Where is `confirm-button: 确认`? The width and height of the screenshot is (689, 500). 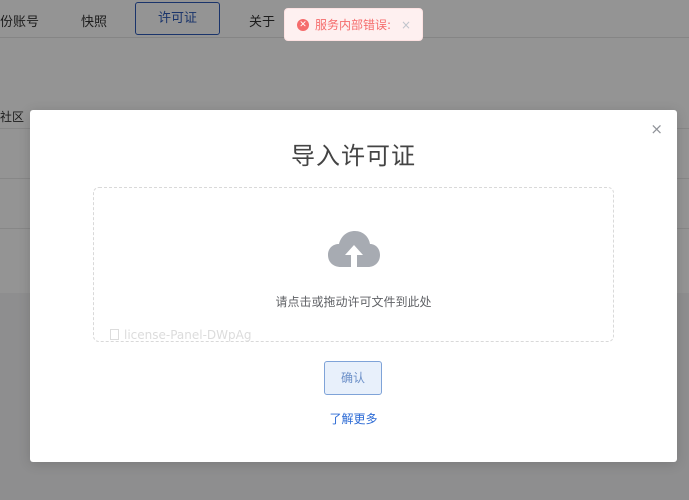 confirm-button: 确认 is located at coordinates (353, 378).